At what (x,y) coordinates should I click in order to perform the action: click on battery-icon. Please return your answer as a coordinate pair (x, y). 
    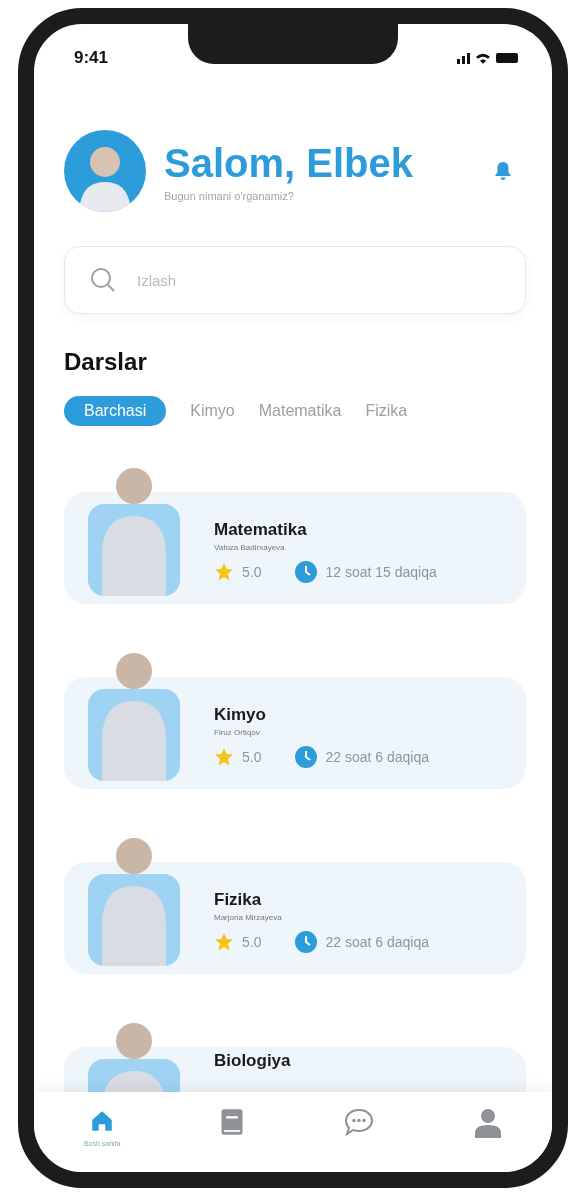
    Looking at the image, I should click on (507, 58).